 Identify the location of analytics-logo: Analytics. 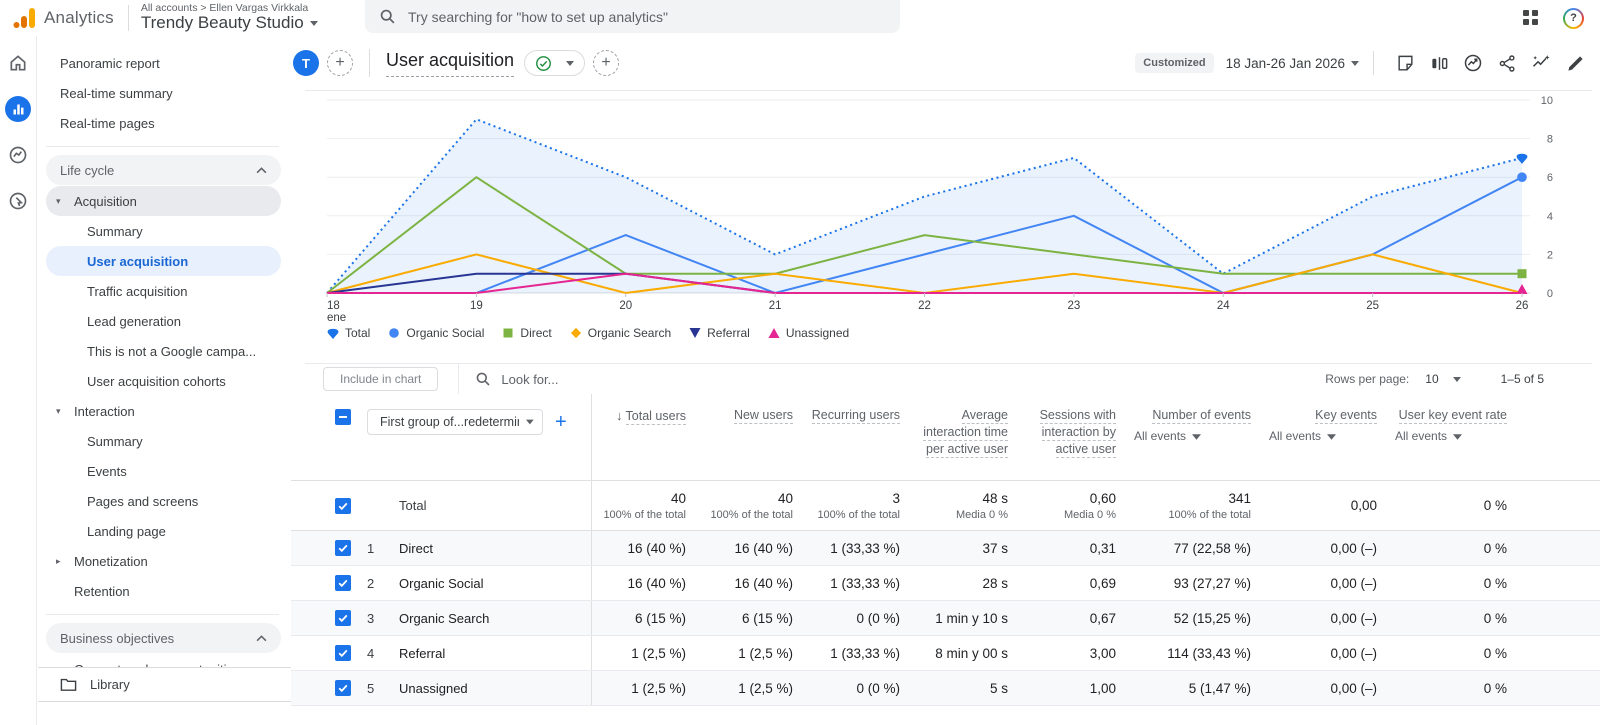
(57, 18).